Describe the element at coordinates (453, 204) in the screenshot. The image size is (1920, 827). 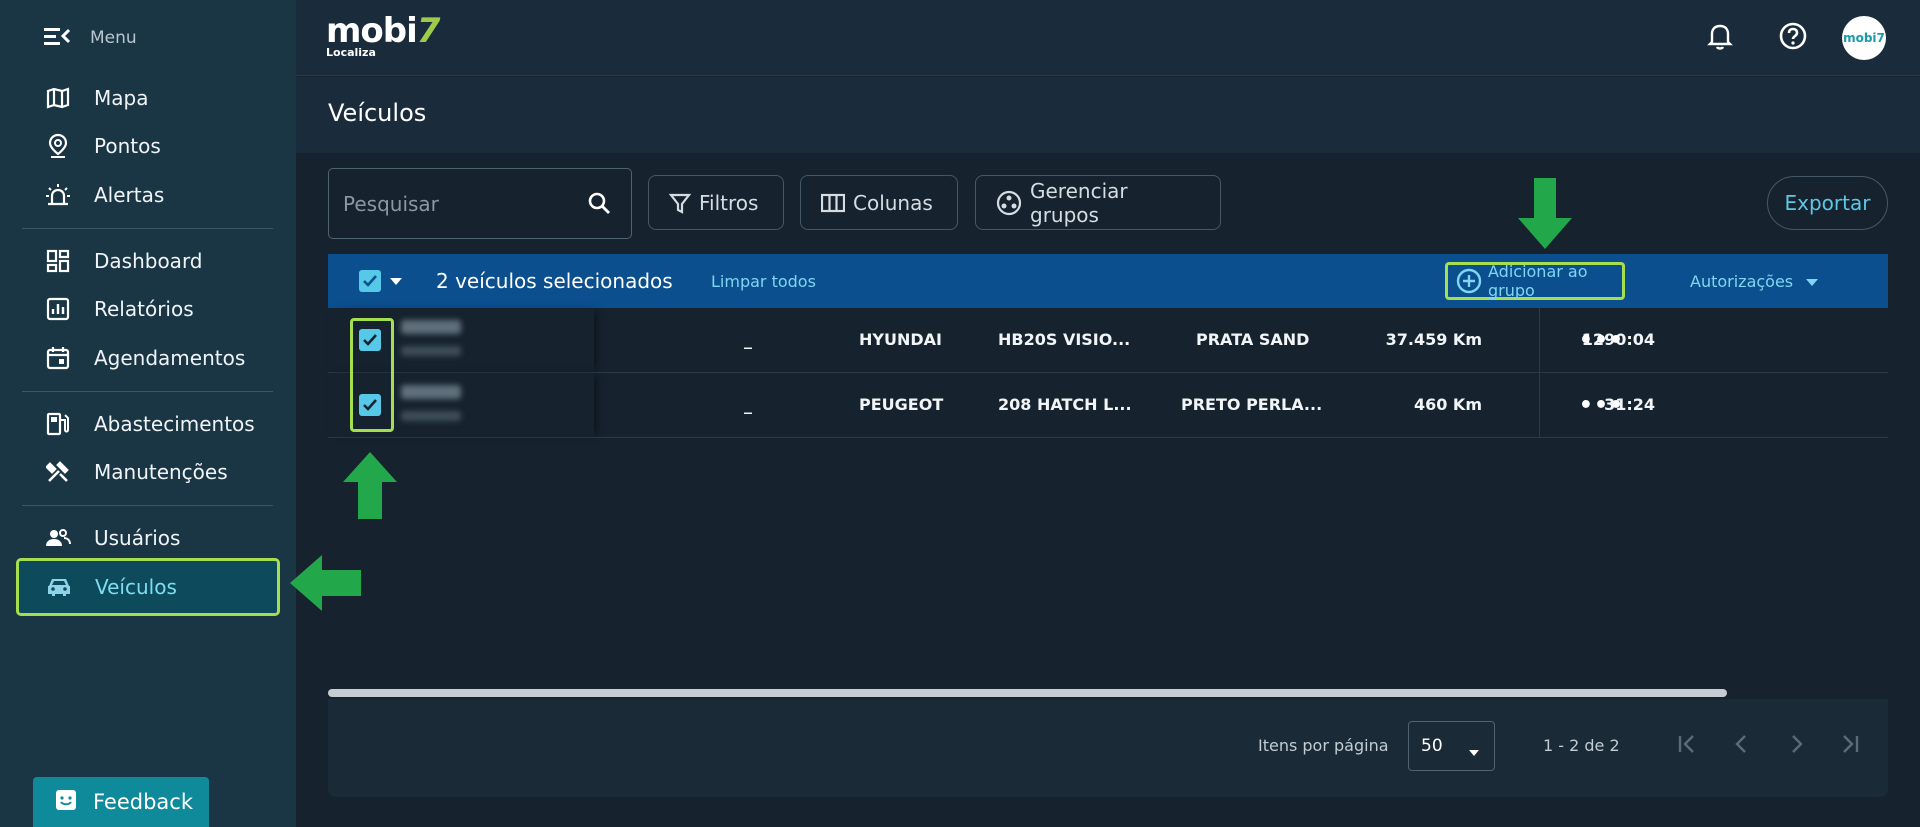
I see `search-input` at that location.